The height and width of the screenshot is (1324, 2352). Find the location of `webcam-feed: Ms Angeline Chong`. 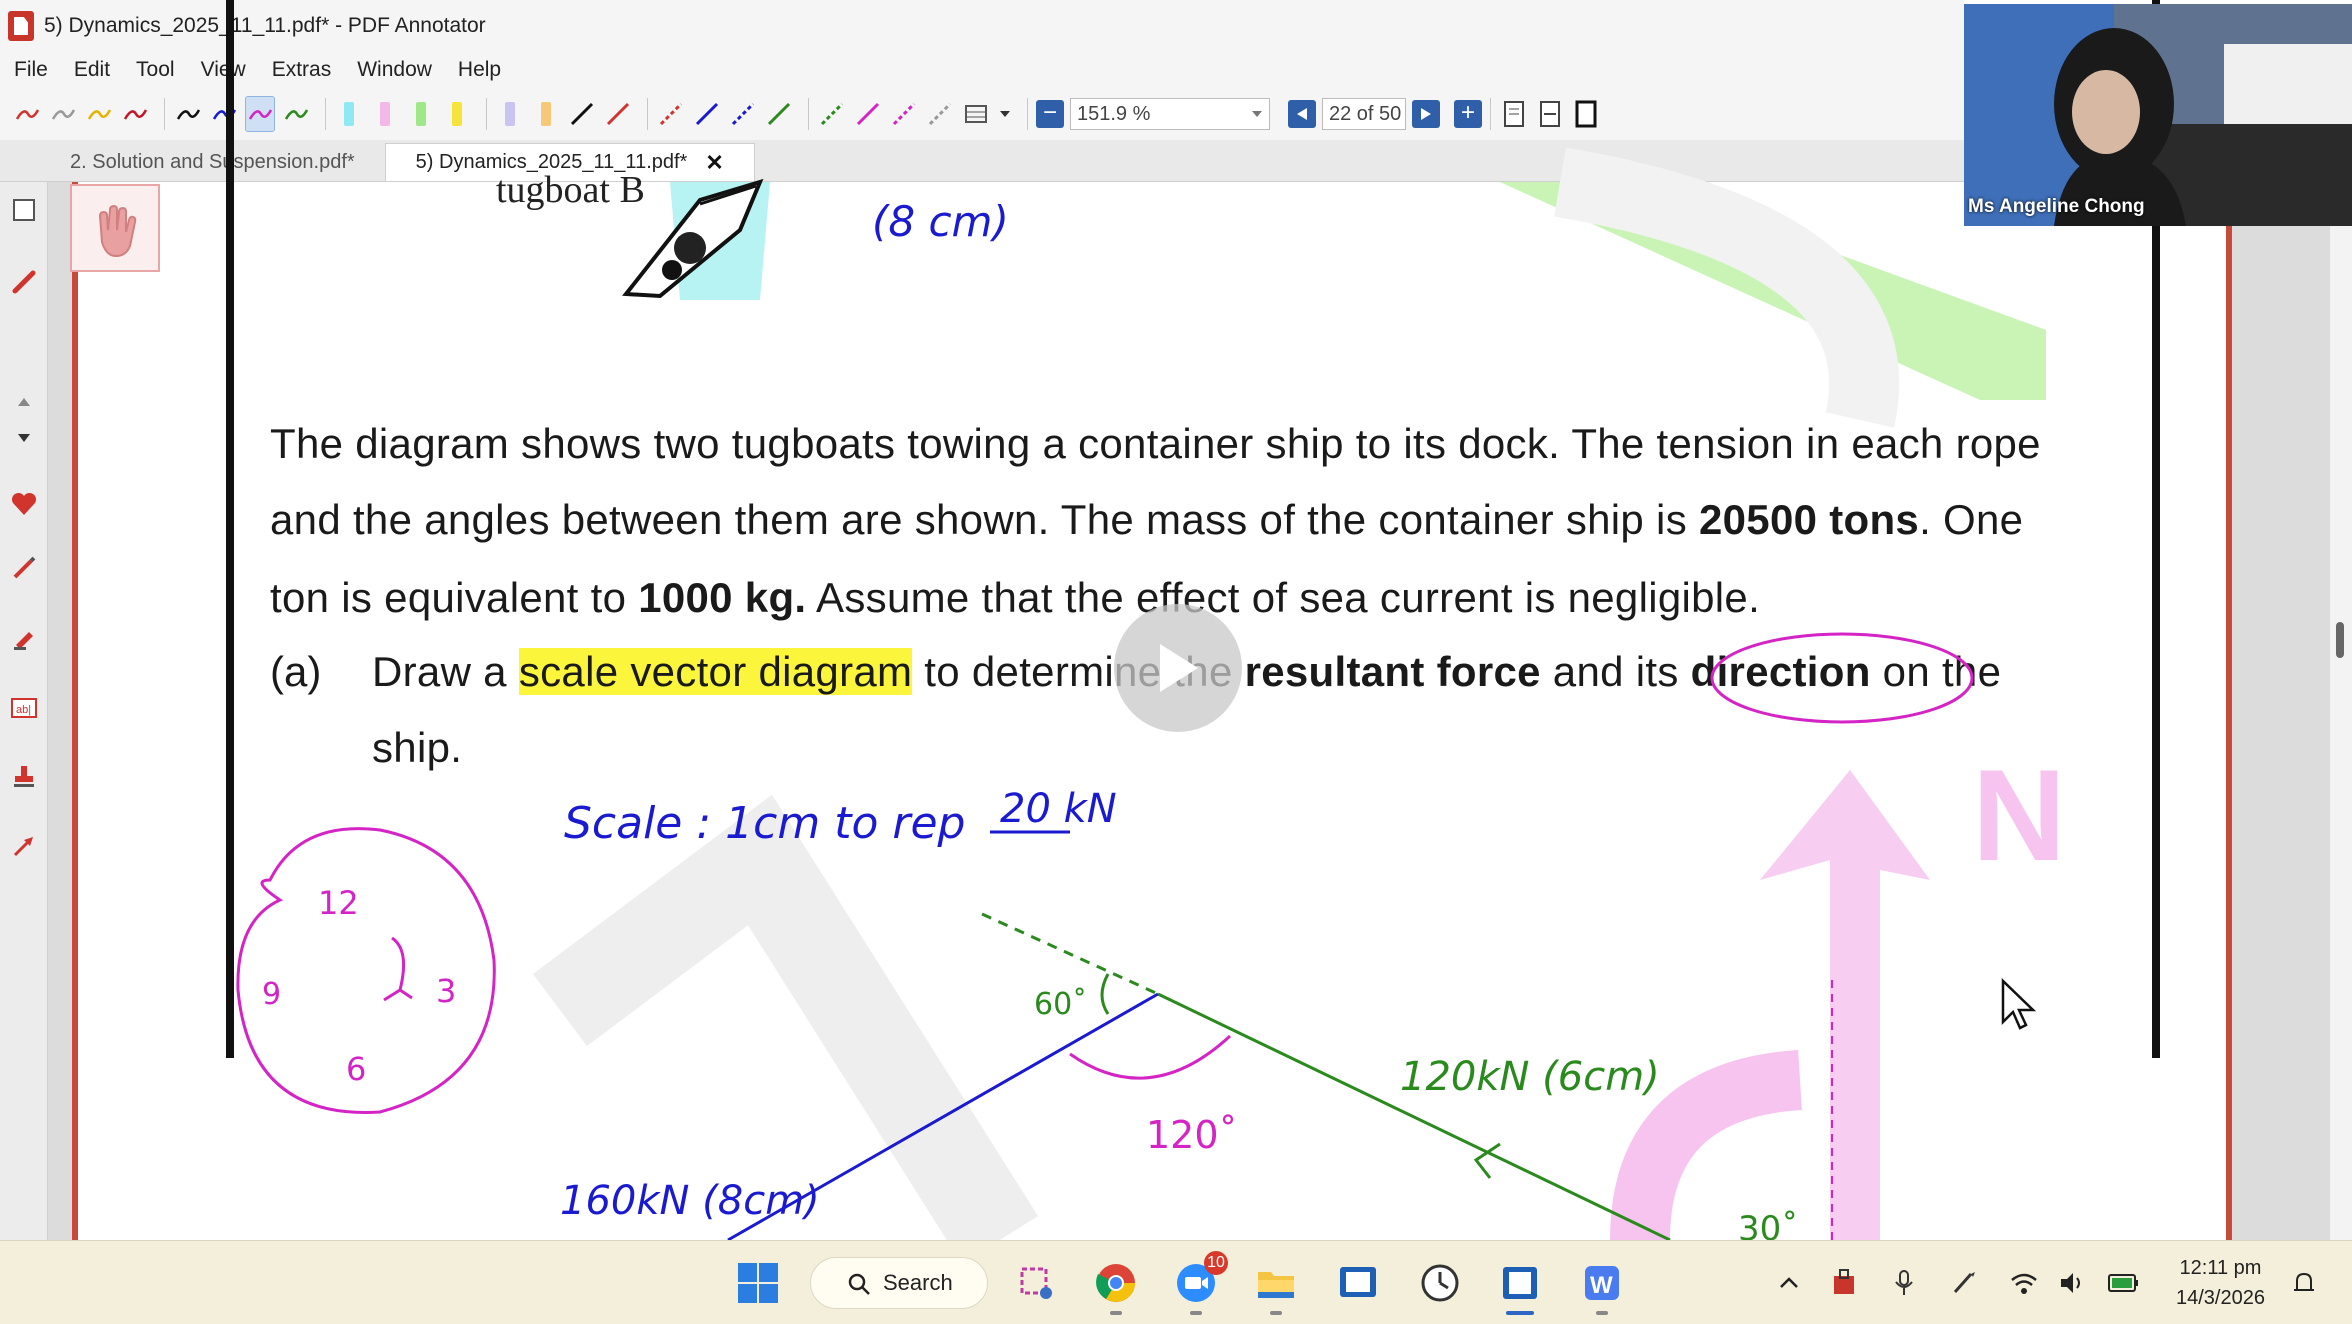

webcam-feed: Ms Angeline Chong is located at coordinates (2158, 115).